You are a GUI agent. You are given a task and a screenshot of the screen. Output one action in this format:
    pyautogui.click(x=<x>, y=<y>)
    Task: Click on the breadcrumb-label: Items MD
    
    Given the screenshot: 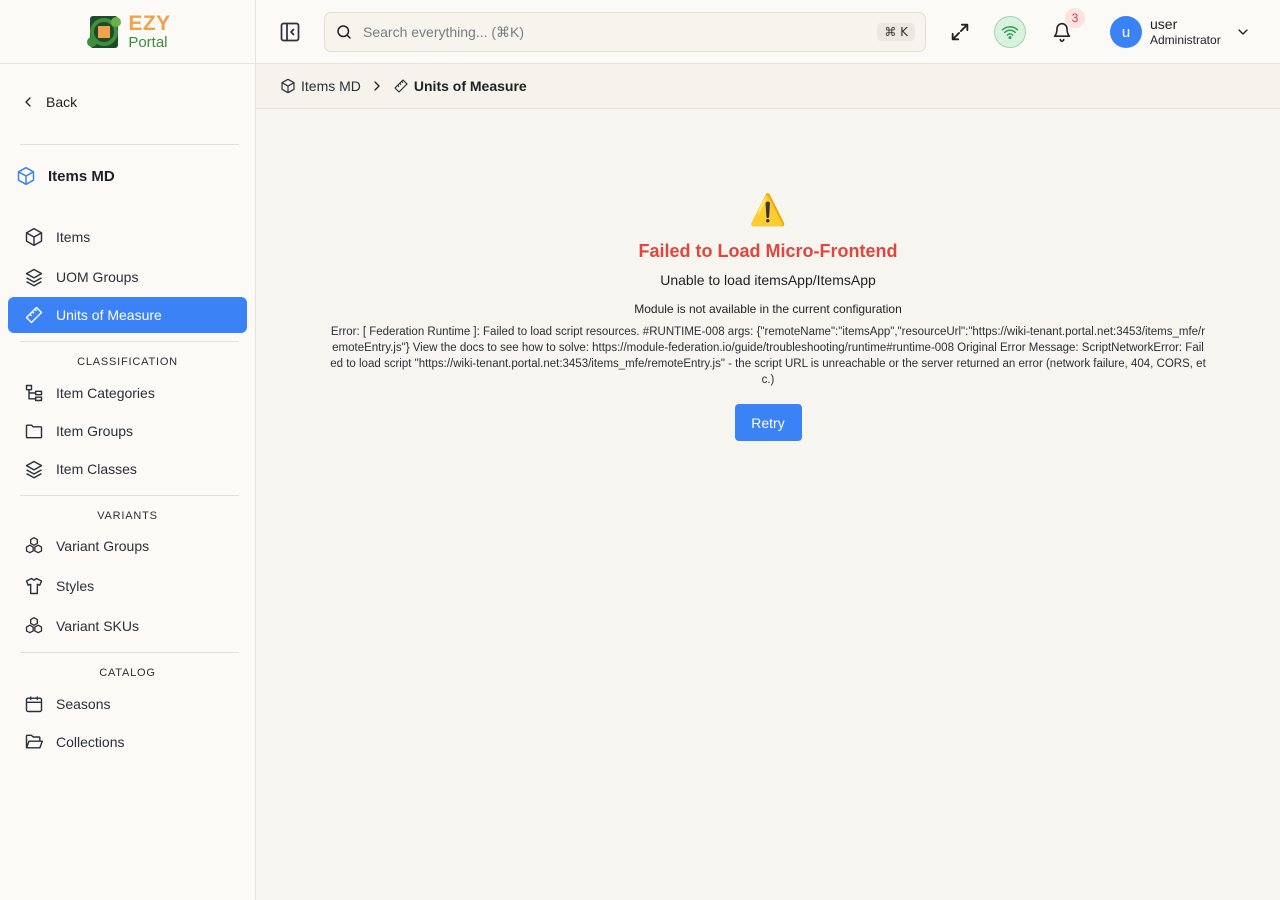 What is the action you would take?
    pyautogui.click(x=331, y=86)
    